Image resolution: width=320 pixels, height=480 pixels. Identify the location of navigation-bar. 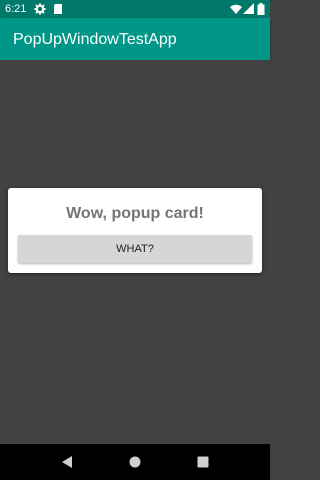
(135, 462).